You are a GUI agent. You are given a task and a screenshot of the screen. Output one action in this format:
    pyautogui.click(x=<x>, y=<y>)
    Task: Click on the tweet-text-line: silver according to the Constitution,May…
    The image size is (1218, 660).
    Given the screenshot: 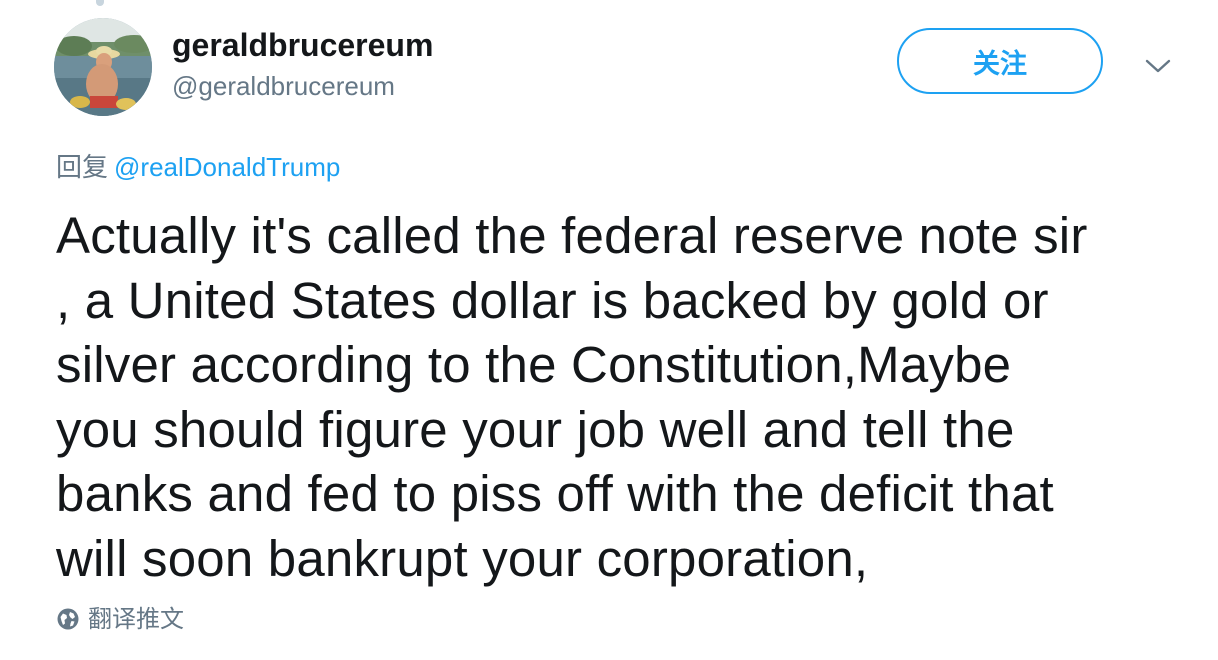 What is the action you would take?
    pyautogui.click(x=534, y=364)
    